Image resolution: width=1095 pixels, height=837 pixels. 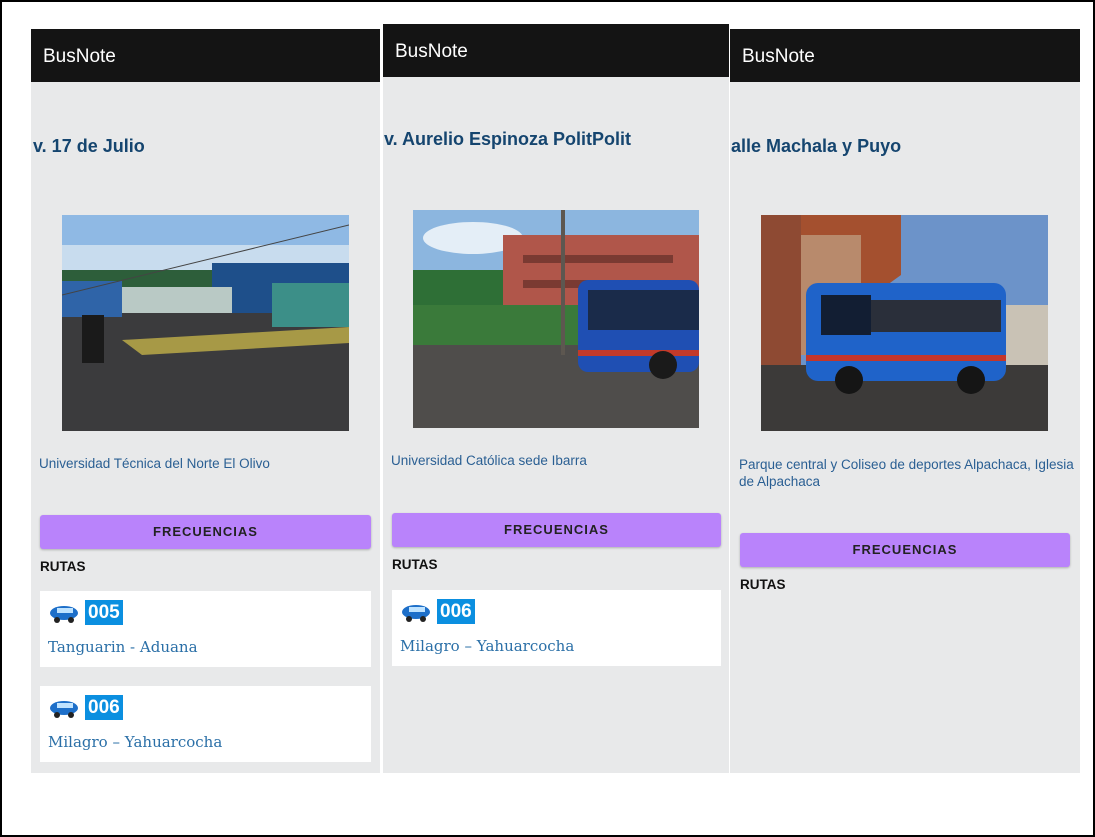 What do you see at coordinates (205, 629) in the screenshot?
I see `route-card: 005 Tanguarin - Aduana` at bounding box center [205, 629].